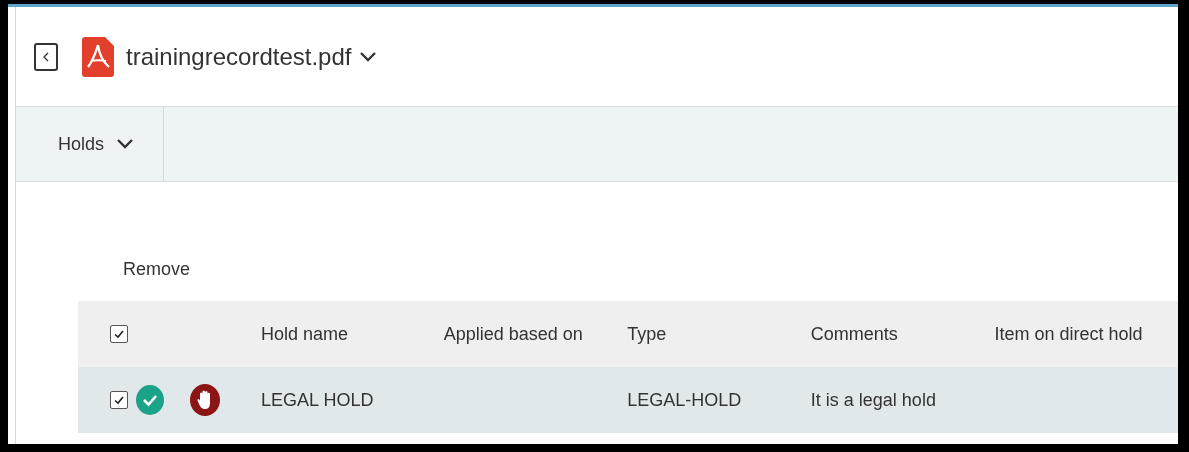 This screenshot has height=452, width=1189. What do you see at coordinates (684, 399) in the screenshot?
I see `table-cell: LEGAL-HOLD` at bounding box center [684, 399].